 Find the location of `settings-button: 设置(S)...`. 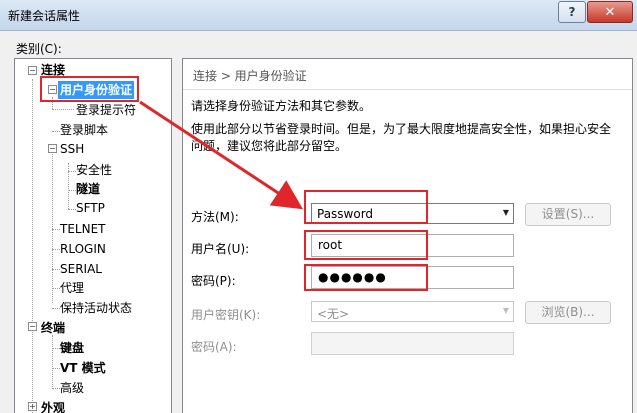

settings-button: 设置(S)... is located at coordinates (568, 214).